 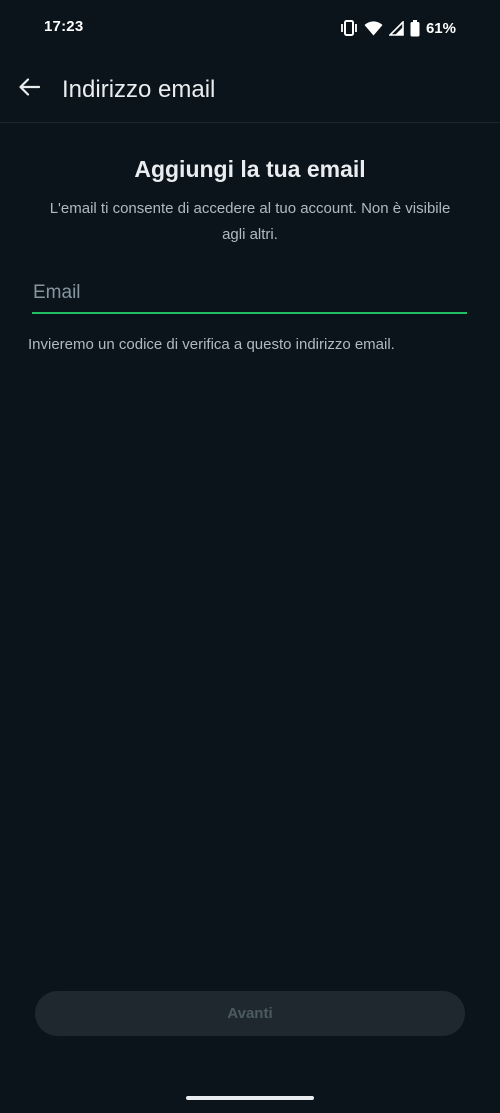 What do you see at coordinates (64, 26) in the screenshot?
I see `status-time: 17:23` at bounding box center [64, 26].